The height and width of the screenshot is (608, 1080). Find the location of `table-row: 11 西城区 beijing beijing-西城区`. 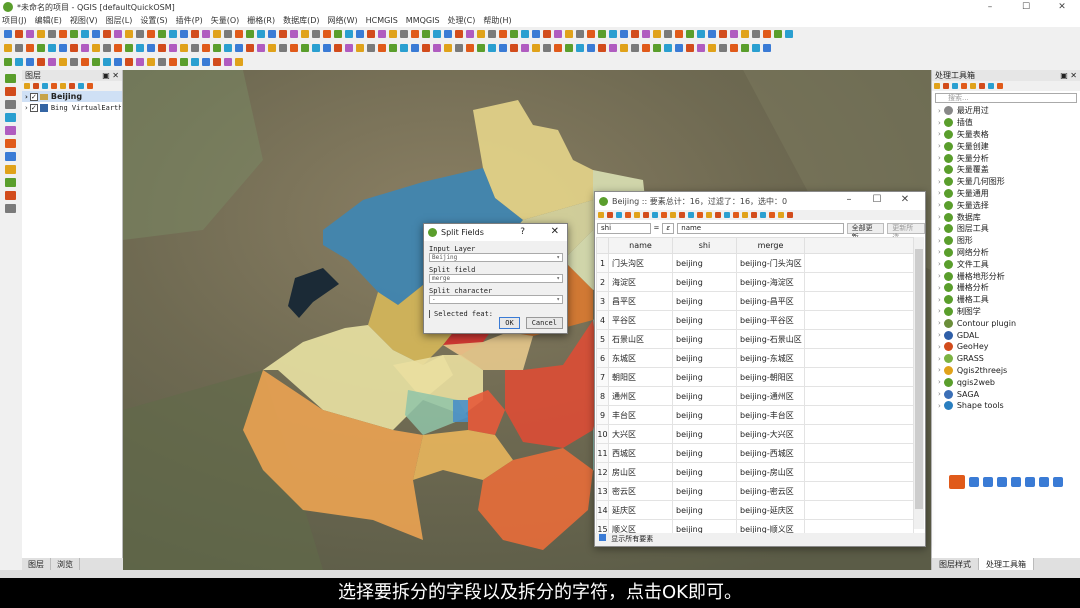

table-row: 11 西城区 beijing beijing-西城区 is located at coordinates (755, 453).